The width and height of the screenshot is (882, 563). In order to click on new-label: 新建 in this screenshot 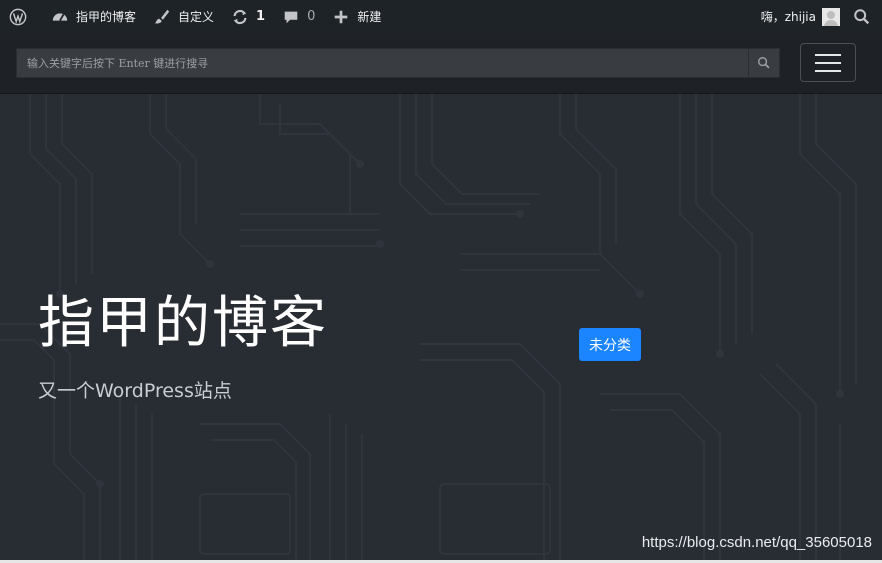, I will do `click(369, 17)`.